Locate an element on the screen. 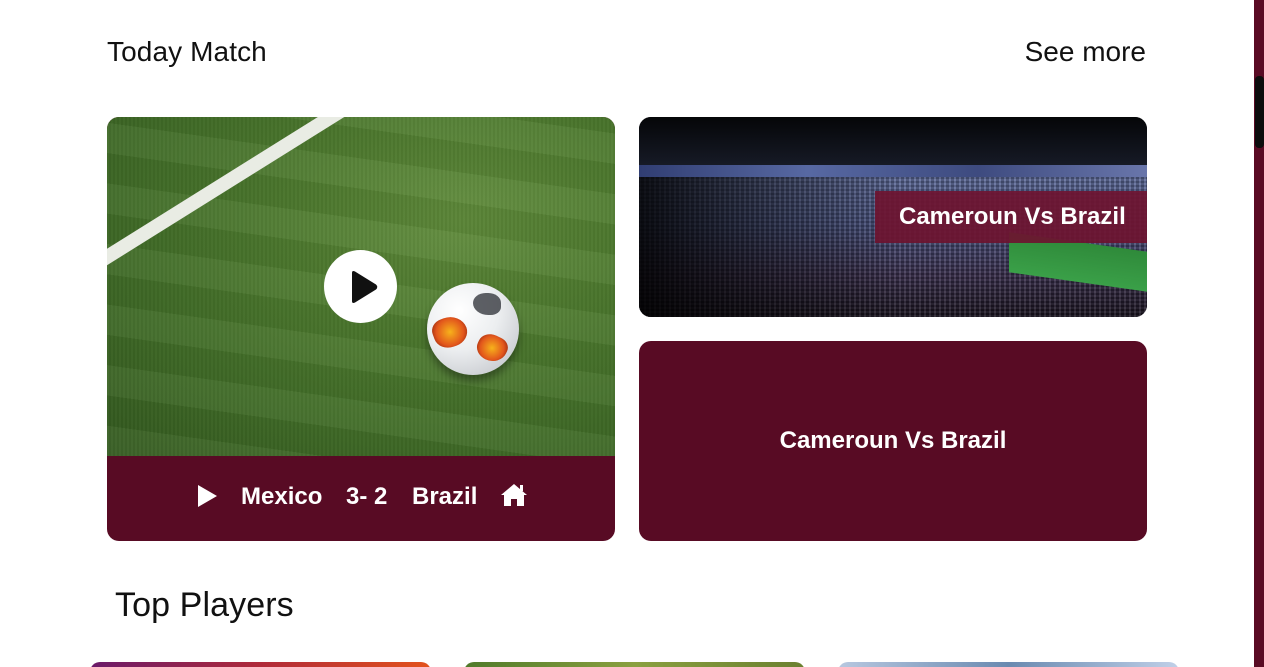 This screenshot has height=667, width=1264. stadium-shade is located at coordinates (769, 247).